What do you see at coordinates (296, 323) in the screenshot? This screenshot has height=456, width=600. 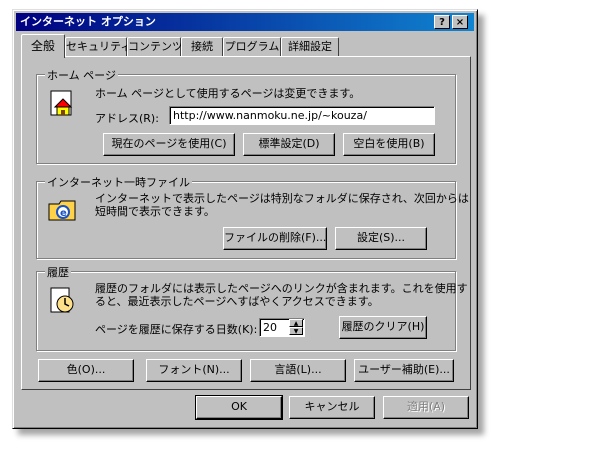 I see `spin-up-icon: ▲` at bounding box center [296, 323].